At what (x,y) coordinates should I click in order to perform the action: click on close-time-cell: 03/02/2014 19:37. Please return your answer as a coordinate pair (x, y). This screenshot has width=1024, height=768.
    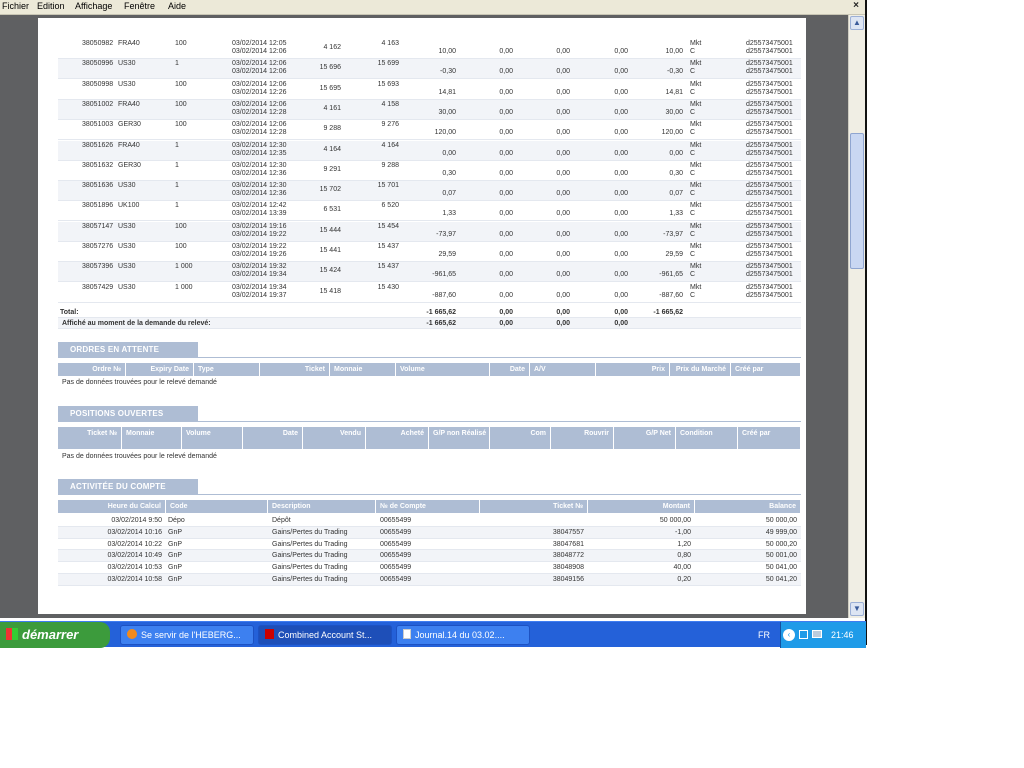
    Looking at the image, I should click on (259, 295).